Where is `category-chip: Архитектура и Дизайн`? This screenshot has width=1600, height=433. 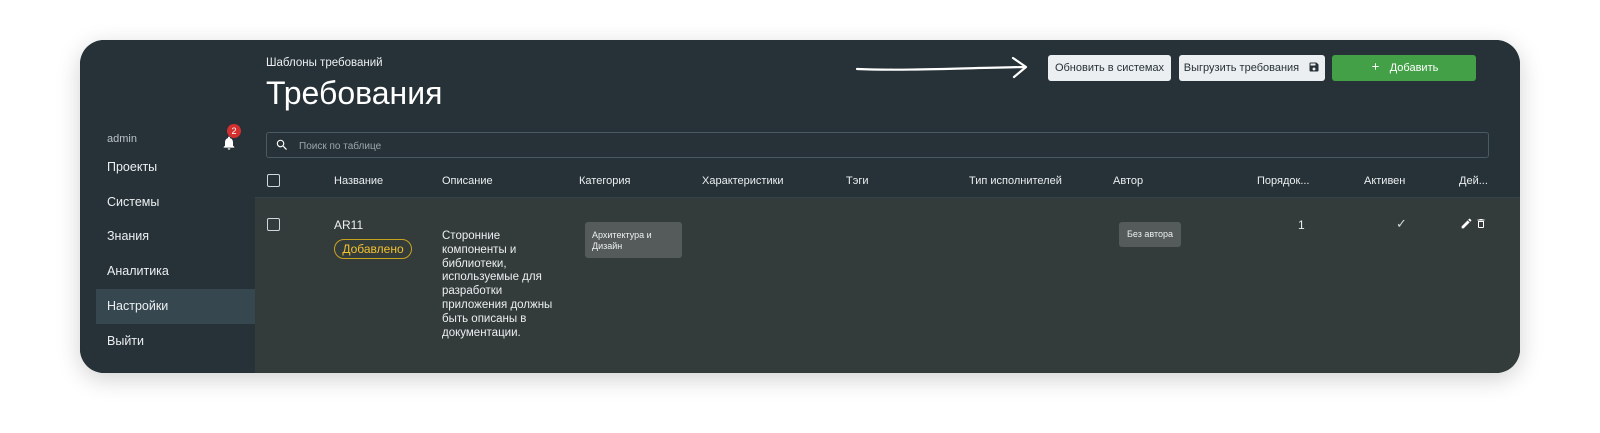
category-chip: Архитектура и Дизайн is located at coordinates (633, 240).